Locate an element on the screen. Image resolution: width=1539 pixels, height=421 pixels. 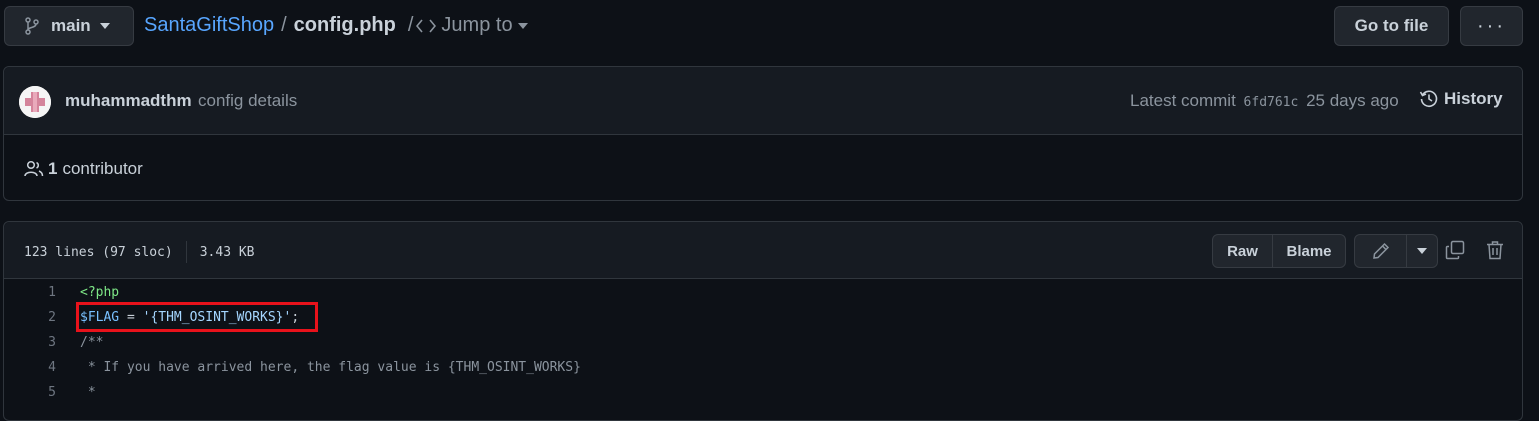
line-number: 3 is located at coordinates (30, 342).